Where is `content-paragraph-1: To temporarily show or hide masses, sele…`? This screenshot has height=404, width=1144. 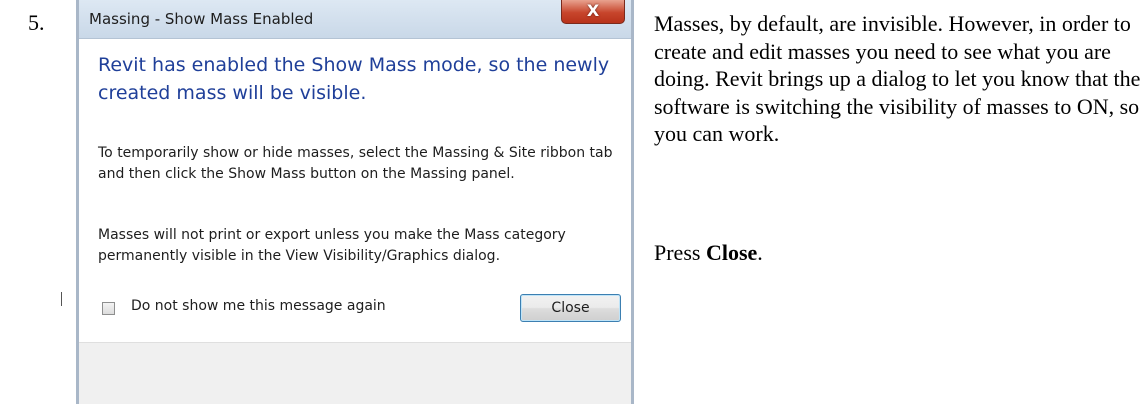 content-paragraph-1: To temporarily show or hide masses, sele… is located at coordinates (355, 163).